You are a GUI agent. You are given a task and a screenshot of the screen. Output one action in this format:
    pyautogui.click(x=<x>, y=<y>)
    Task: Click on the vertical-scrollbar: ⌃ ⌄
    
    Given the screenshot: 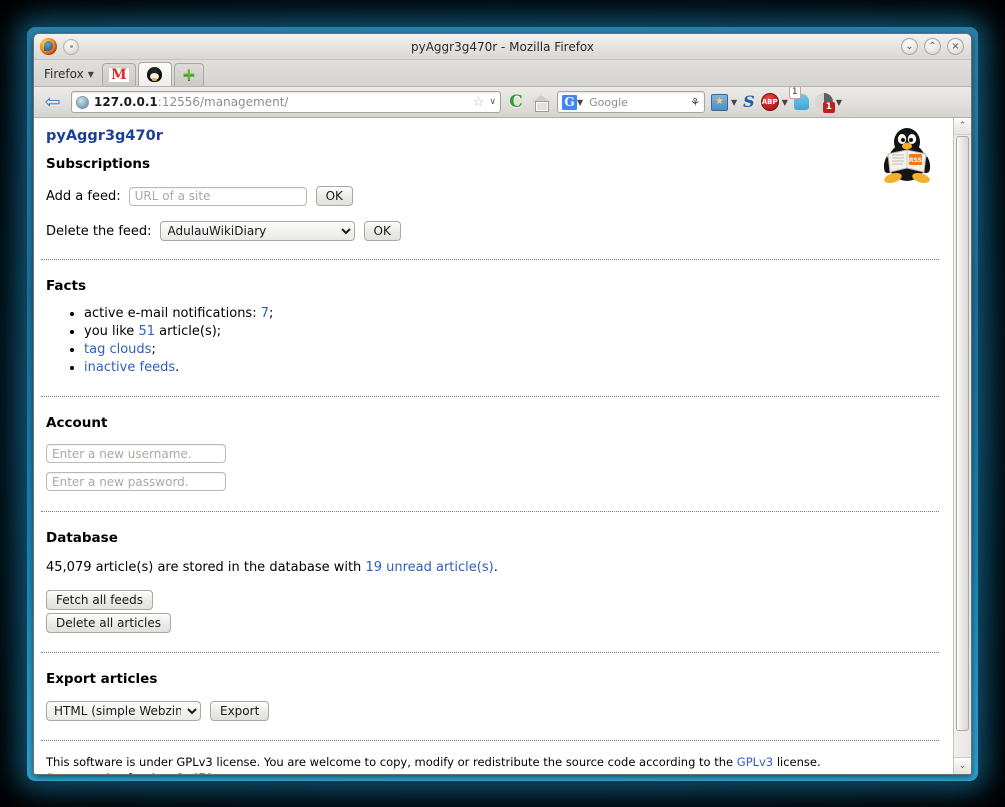 What is the action you would take?
    pyautogui.click(x=962, y=446)
    